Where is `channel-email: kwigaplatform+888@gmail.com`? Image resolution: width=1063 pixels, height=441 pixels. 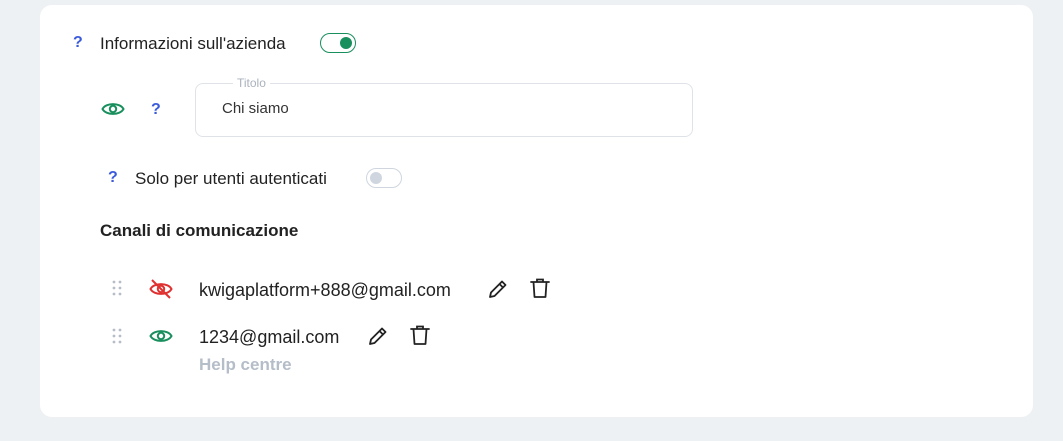
channel-email: kwigaplatform+888@gmail.com is located at coordinates (325, 290).